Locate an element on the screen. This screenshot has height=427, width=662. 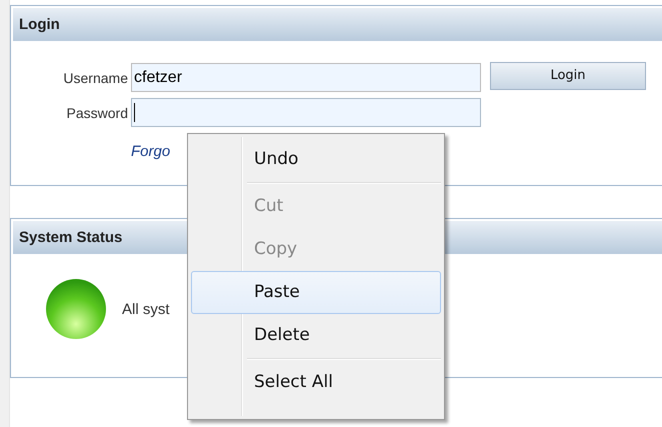
input-field: cfetzer is located at coordinates (306, 77).